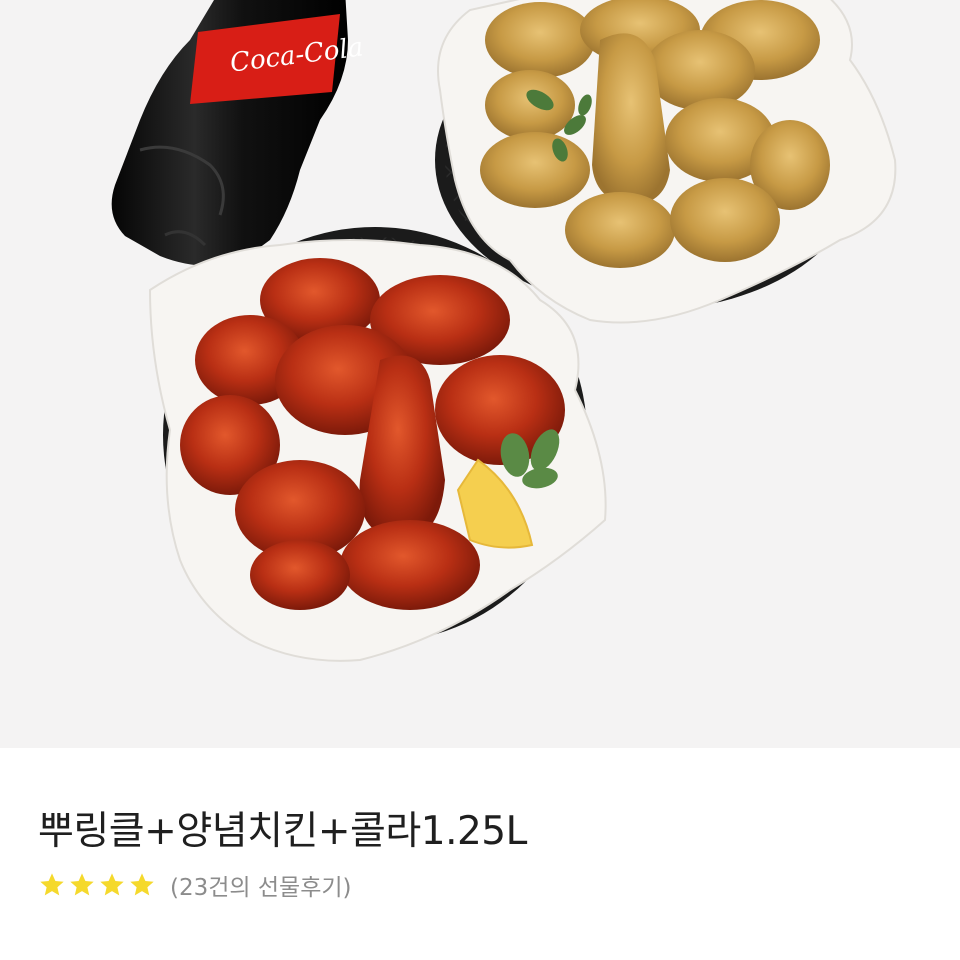  Describe the element at coordinates (282, 828) in the screenshot. I see `product-title: 뿌링클+양념치킨+콜라1.25L` at that location.